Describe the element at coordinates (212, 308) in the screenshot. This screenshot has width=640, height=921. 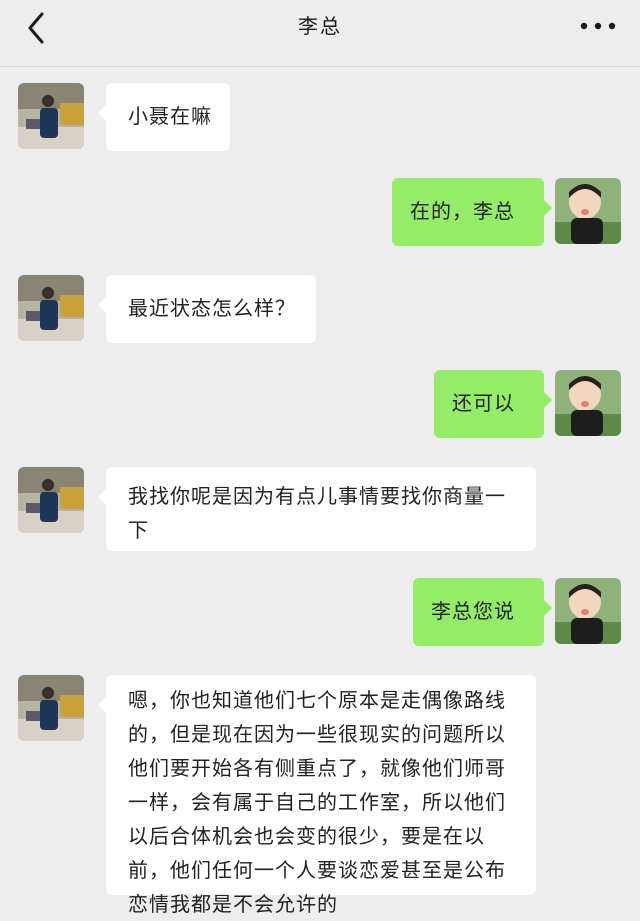
I see `message-text-3: 最近状态怎么样？` at that location.